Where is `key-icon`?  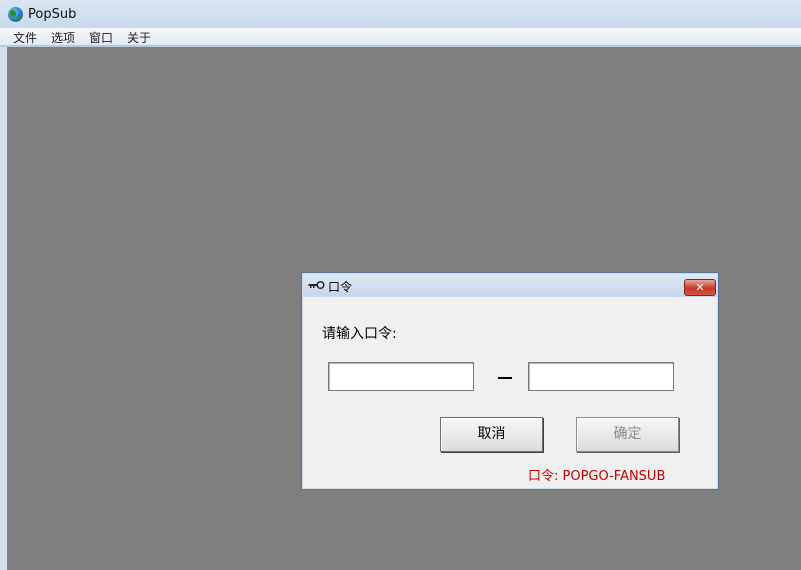
key-icon is located at coordinates (316, 285).